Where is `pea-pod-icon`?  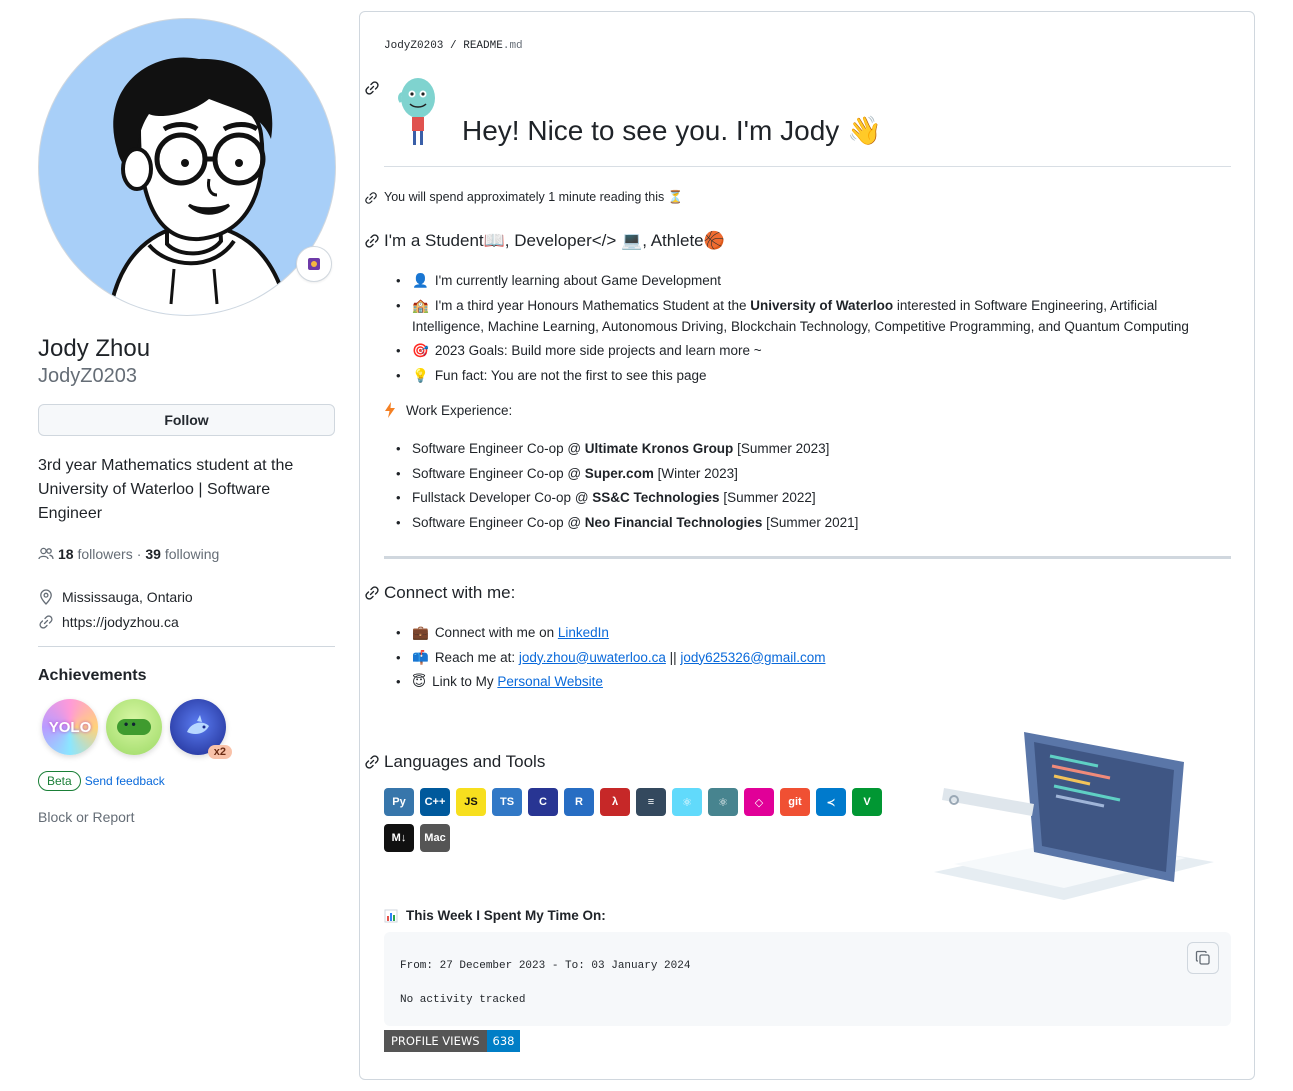 pea-pod-icon is located at coordinates (134, 726).